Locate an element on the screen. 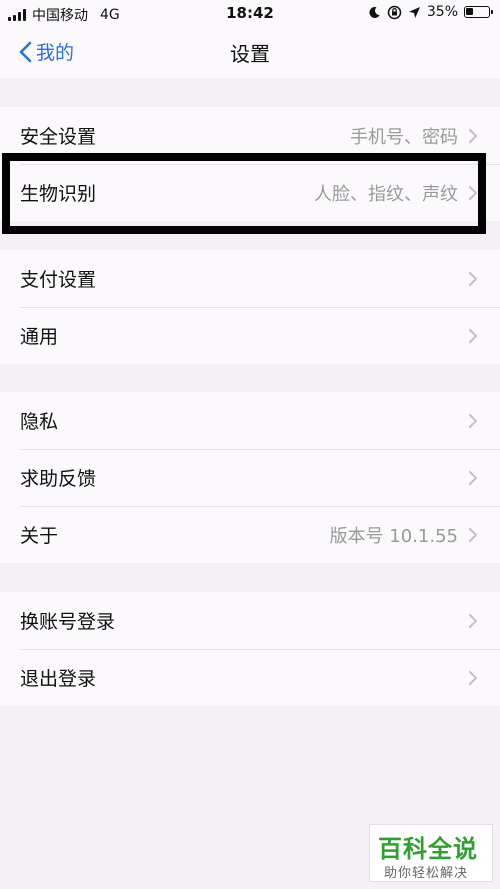  row-label: 安全设置 is located at coordinates (58, 137).